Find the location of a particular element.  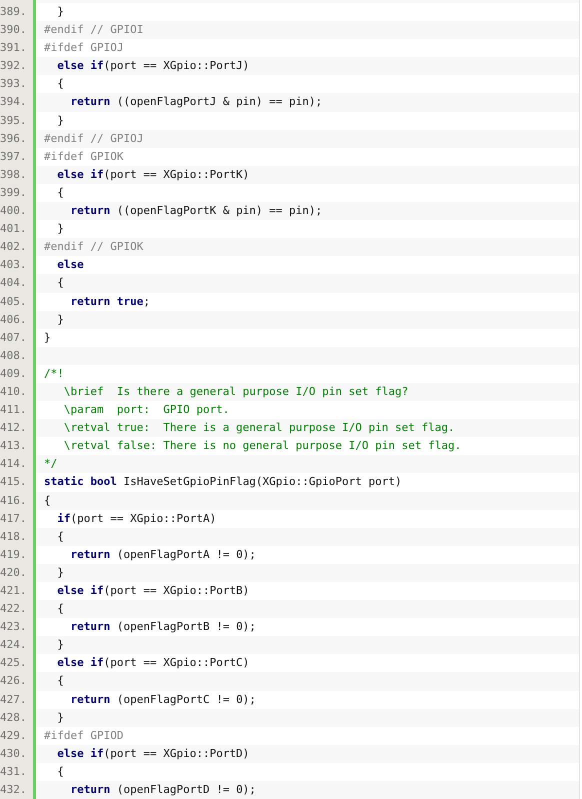

line-number: 412. is located at coordinates (18, 428).